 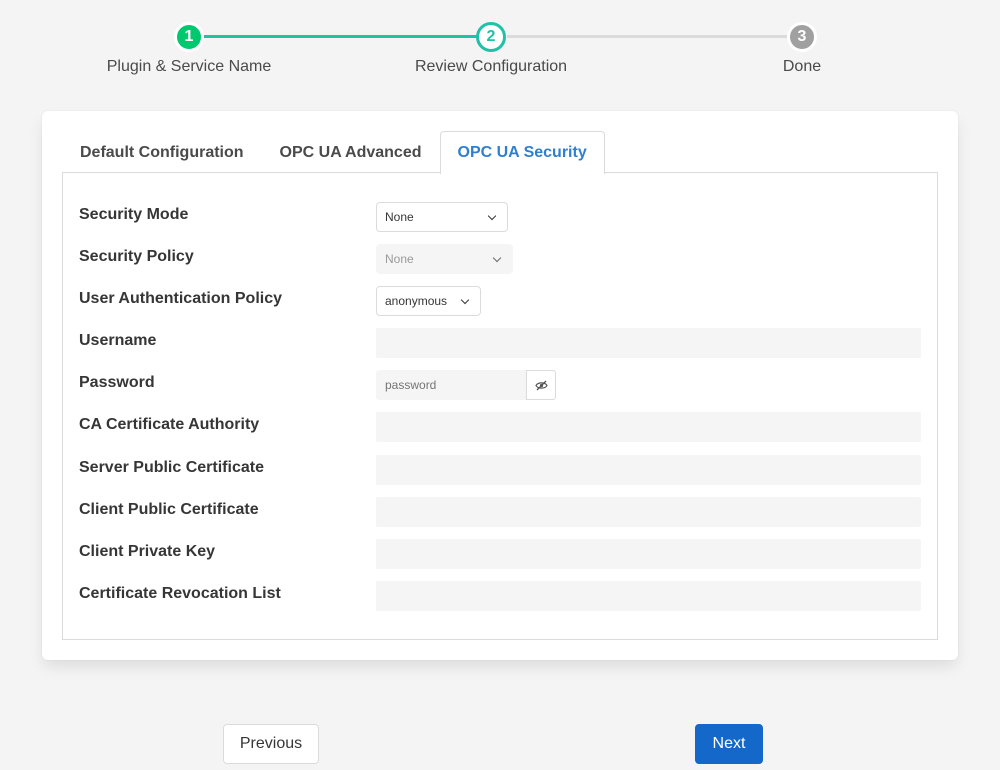 I want to click on ca-certificate-label: CA Certificate Authority, so click(x=169, y=424).